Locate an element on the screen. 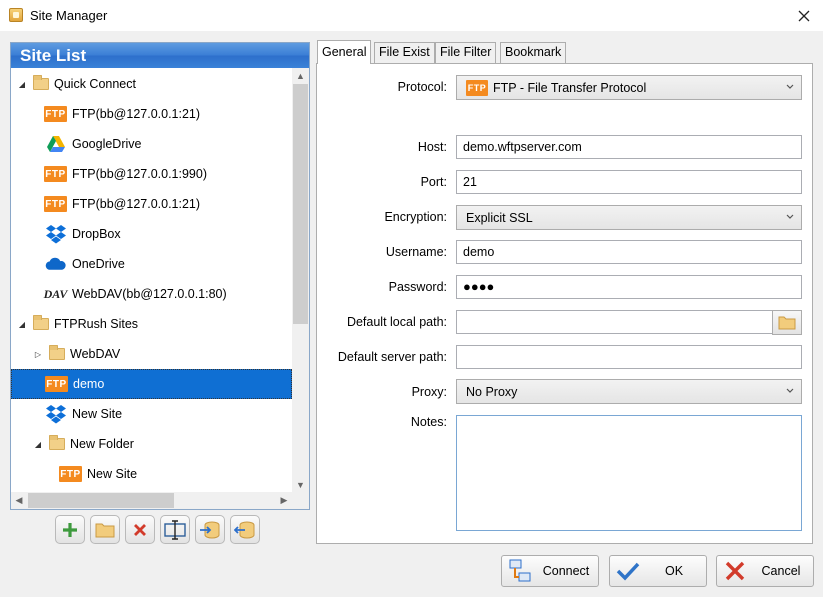  vertical-scroll-thumb is located at coordinates (300, 204).